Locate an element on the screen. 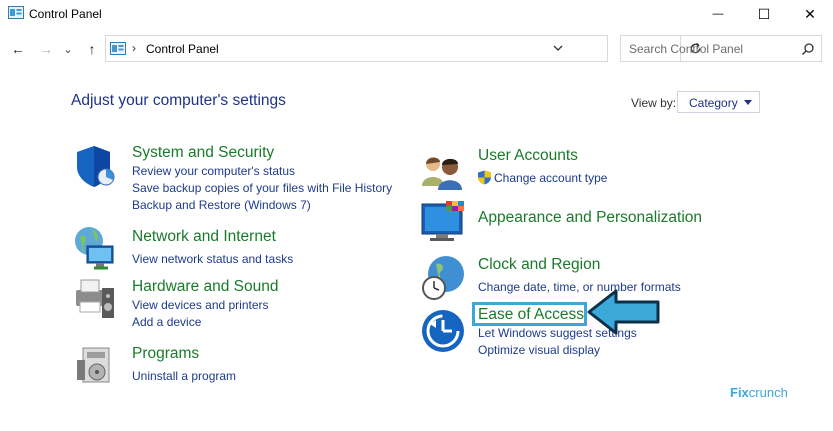 The width and height of the screenshot is (833, 431). user-accounts-icon is located at coordinates (442, 173).